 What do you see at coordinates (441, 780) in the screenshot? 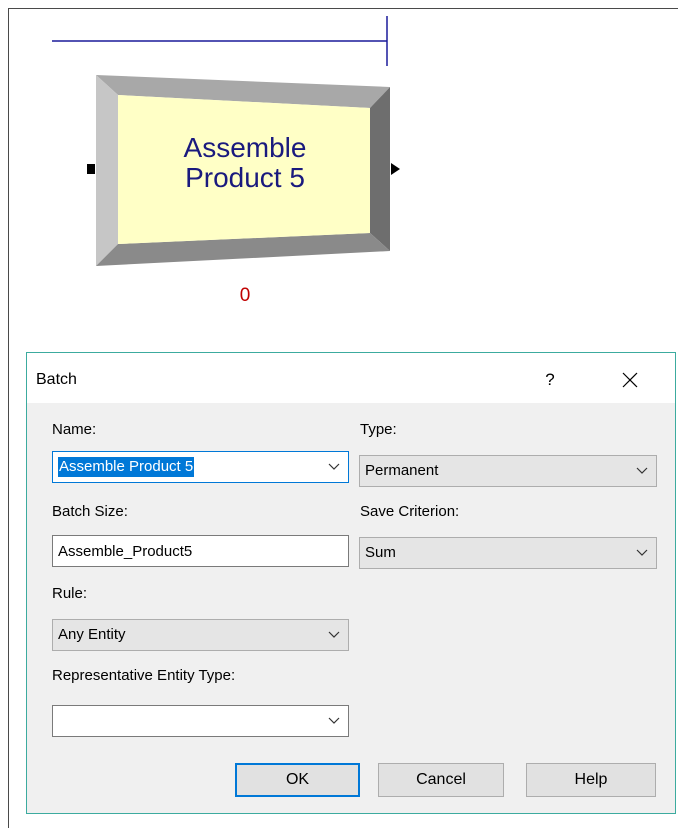
I see `cancel-button: Cancel` at bounding box center [441, 780].